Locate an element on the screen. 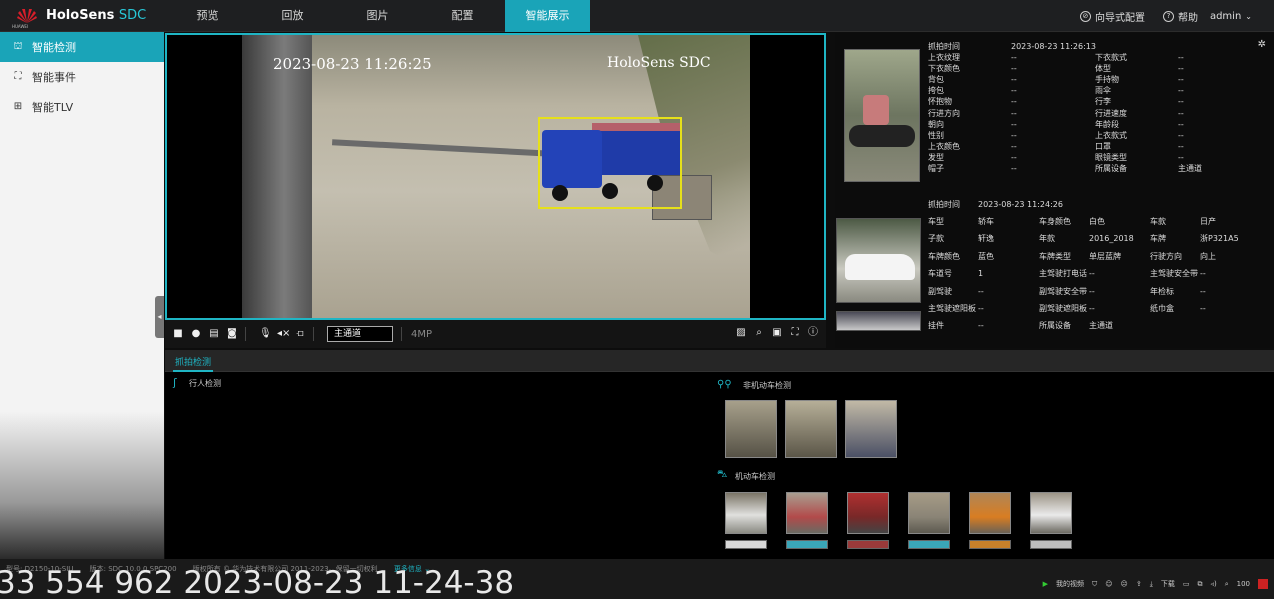  zoom-icon: ⌕ is located at coordinates (759, 333).